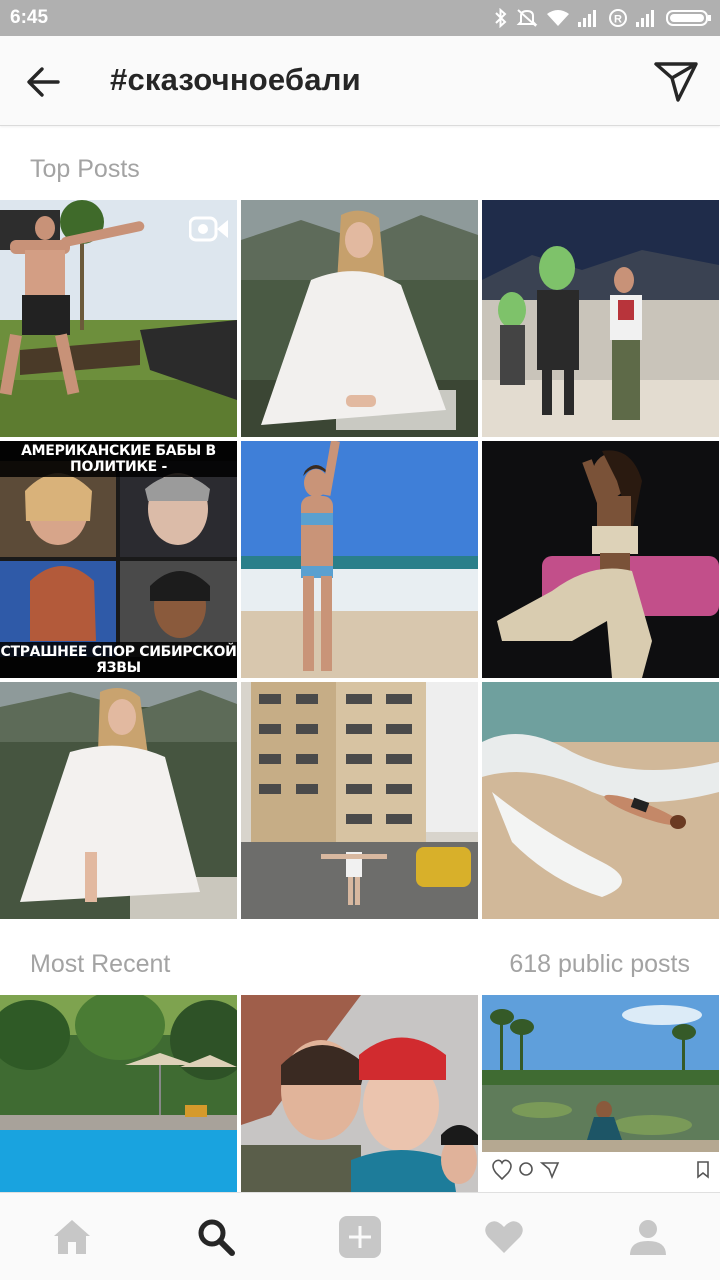 Image resolution: width=720 pixels, height=1280 pixels. What do you see at coordinates (688, 18) in the screenshot?
I see `battery-icon` at bounding box center [688, 18].